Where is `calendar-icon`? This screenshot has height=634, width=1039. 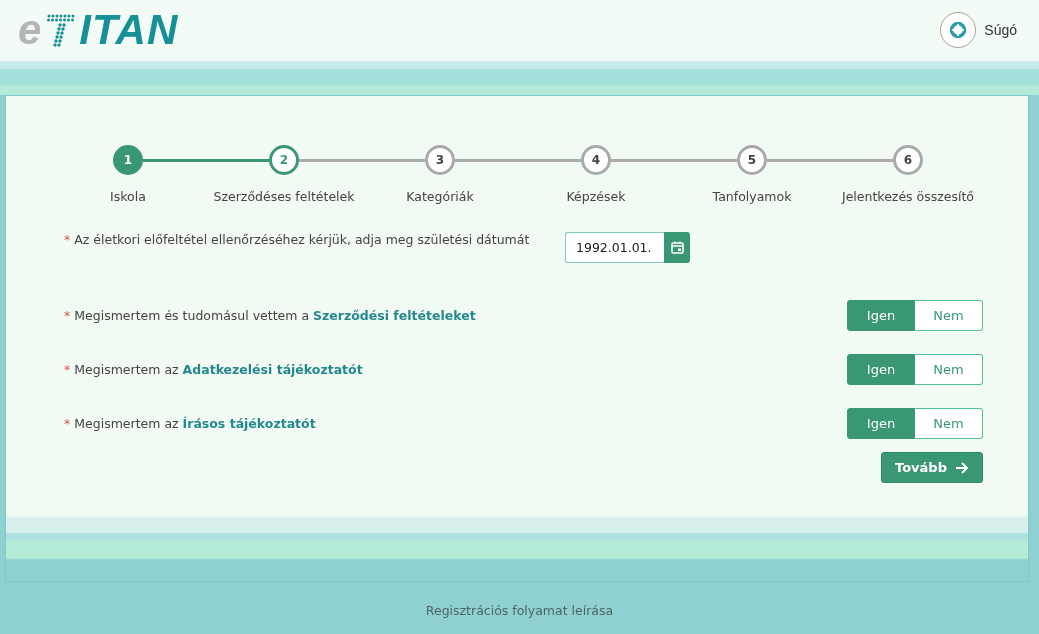 calendar-icon is located at coordinates (677, 247).